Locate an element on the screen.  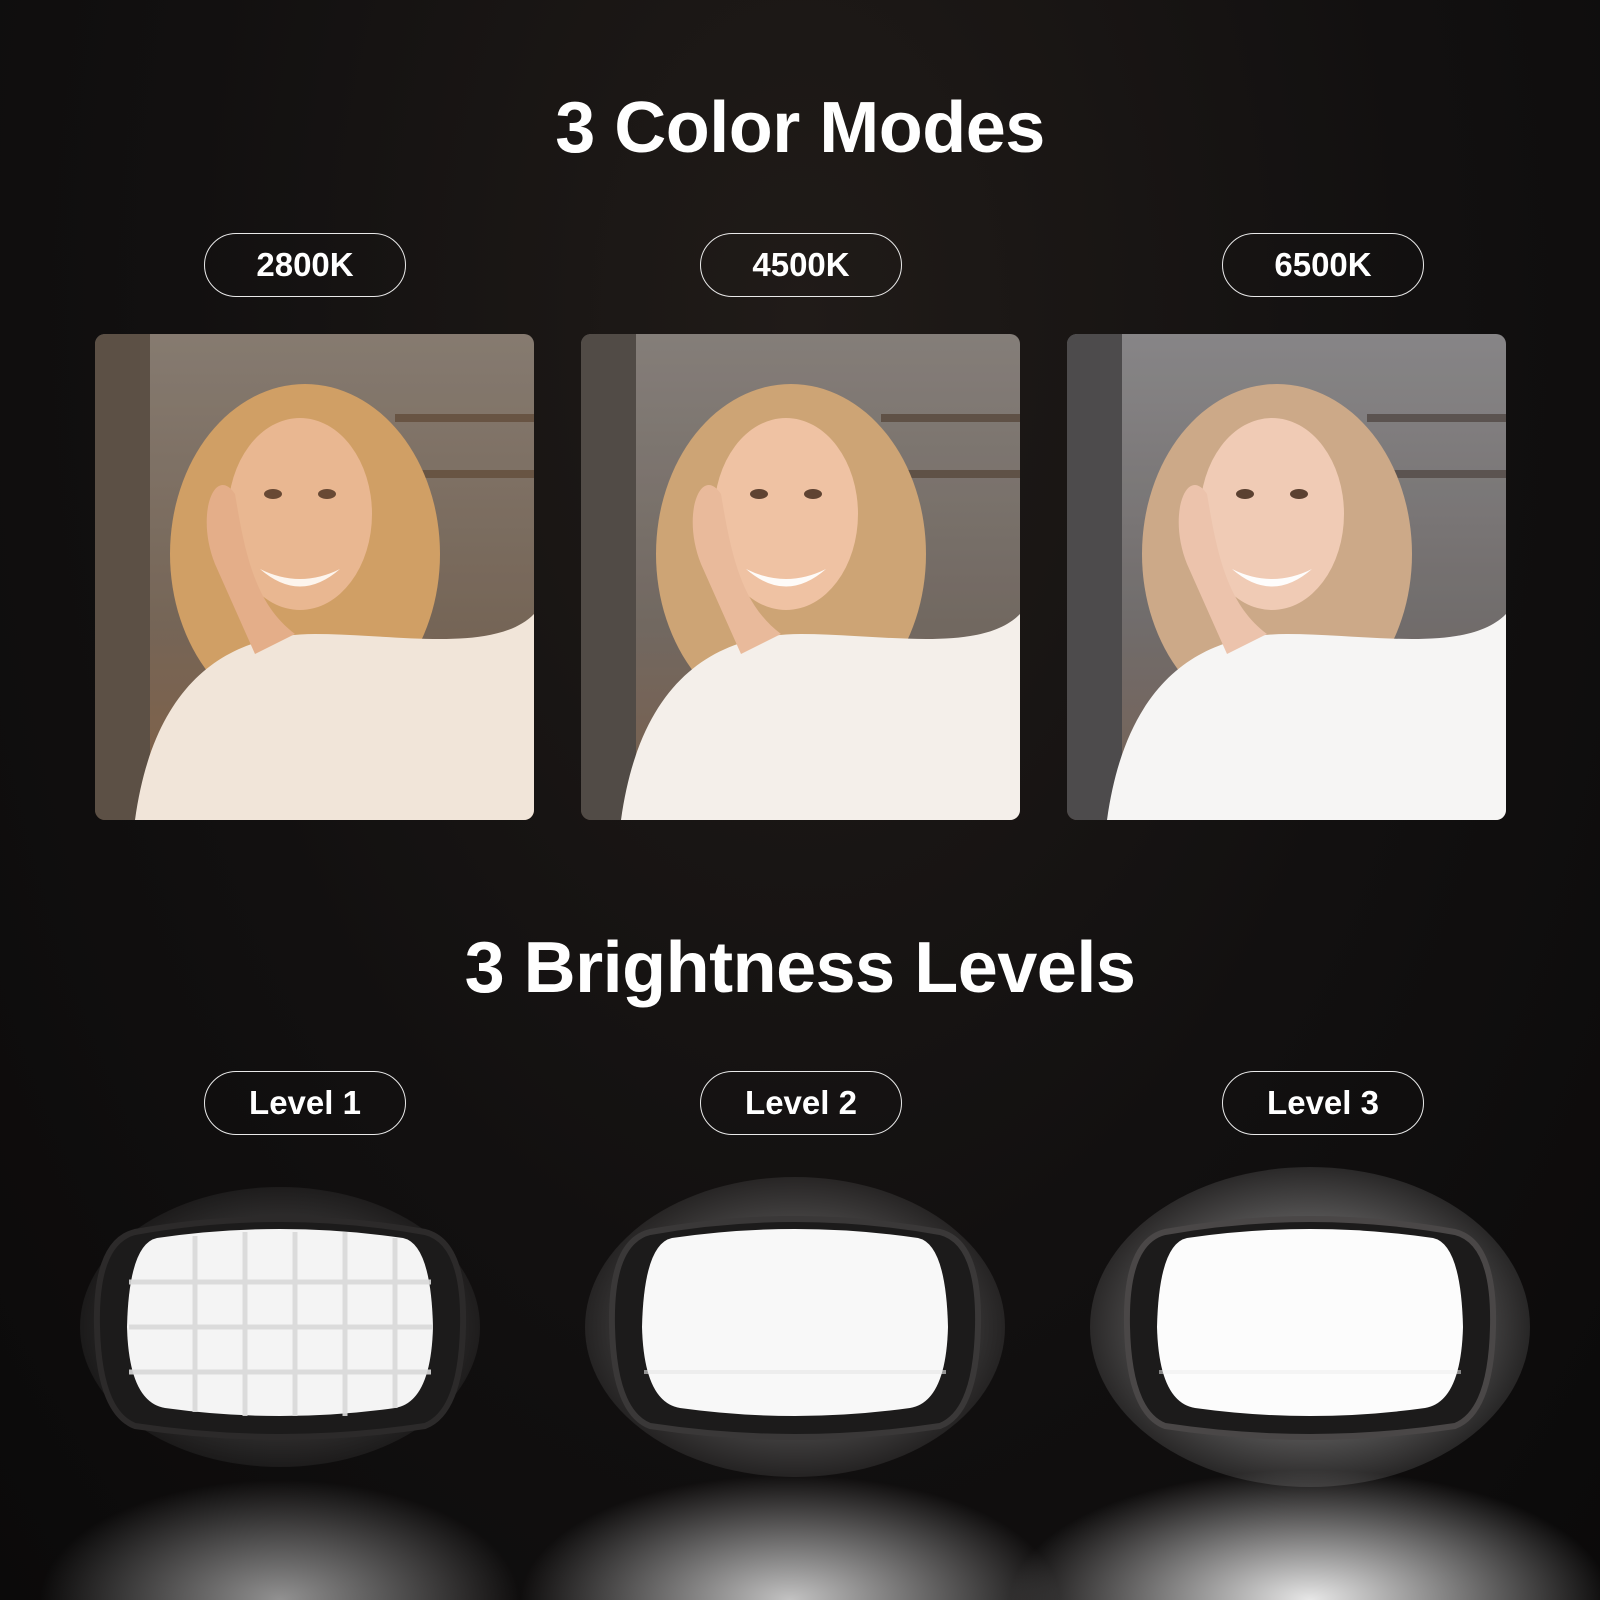
portrait-photo-2800k is located at coordinates (314, 577).